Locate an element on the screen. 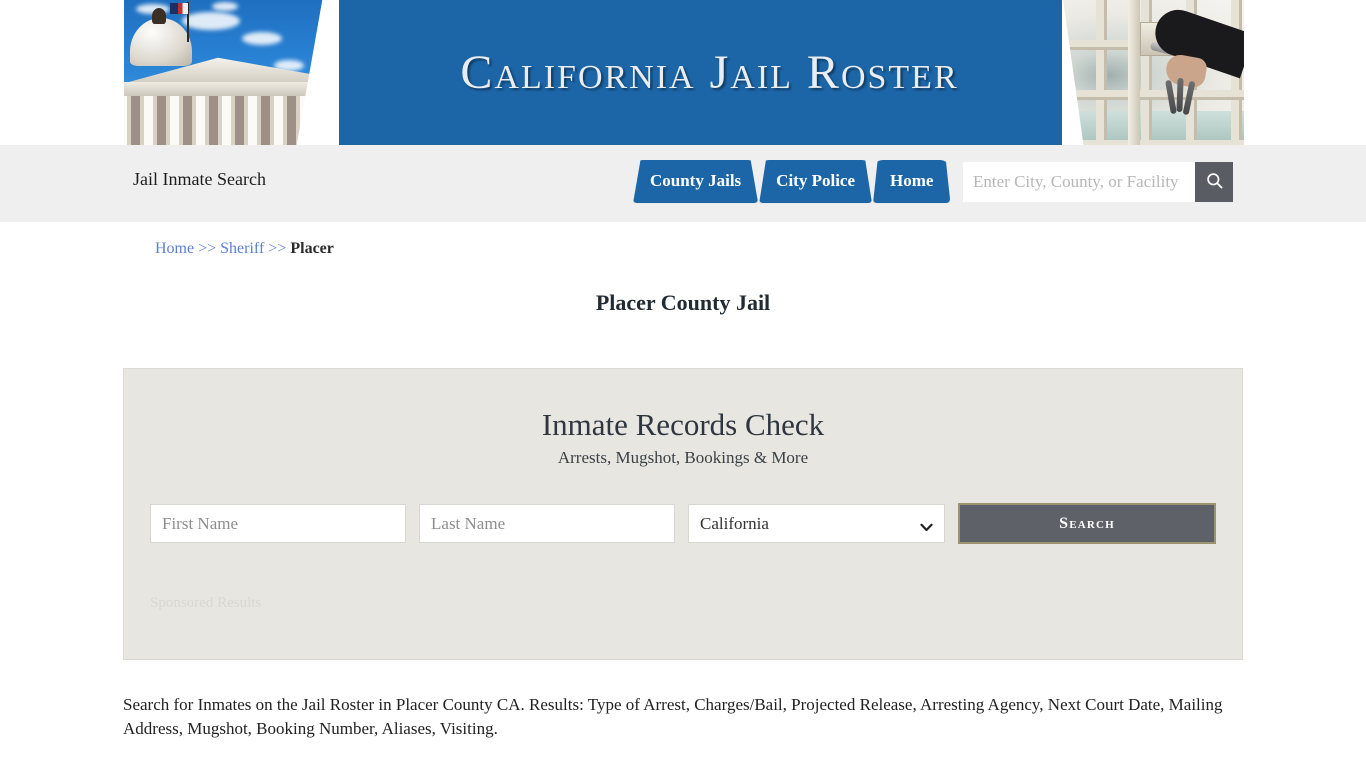  last-name-input is located at coordinates (547, 523).